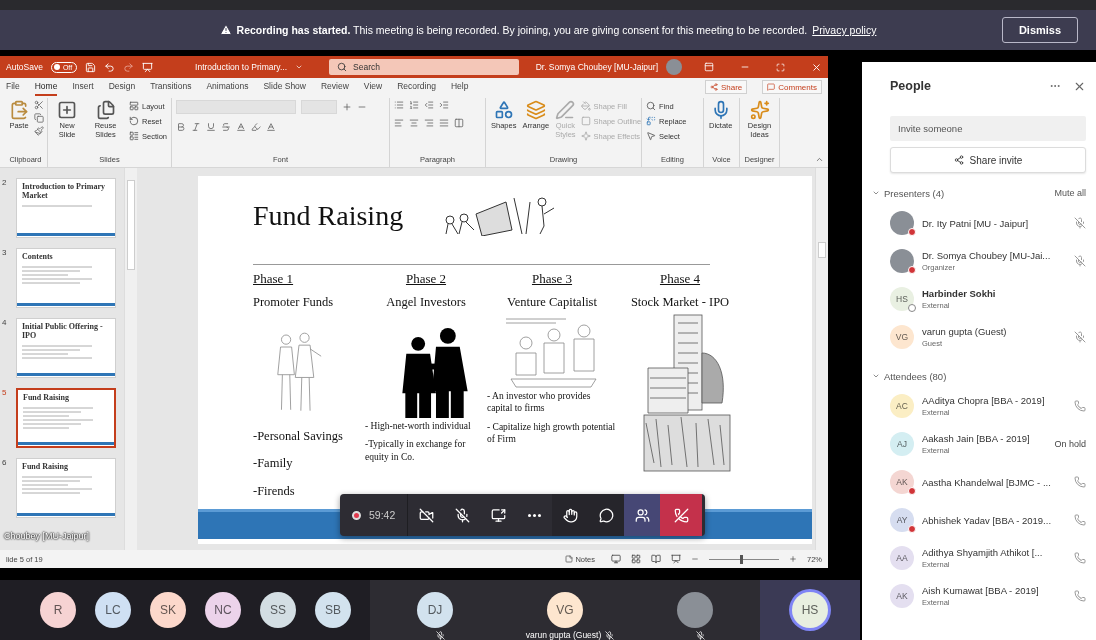 The height and width of the screenshot is (640, 1096). Describe the element at coordinates (459, 88) in the screenshot. I see `ribbon-tab: Help` at that location.